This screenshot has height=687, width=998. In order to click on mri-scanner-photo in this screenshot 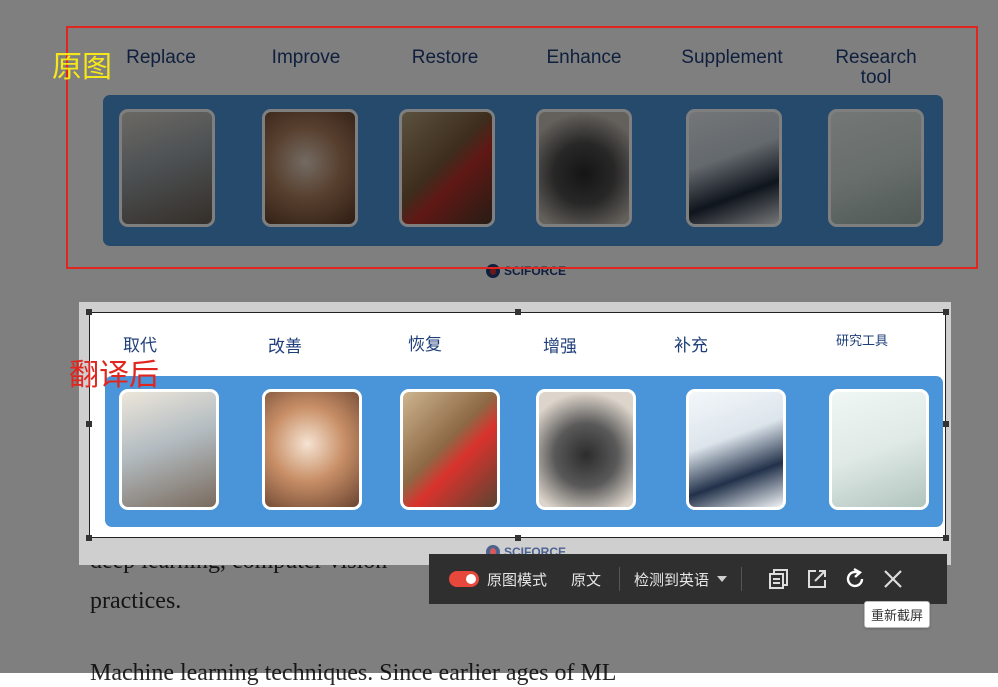, I will do `click(879, 449)`.